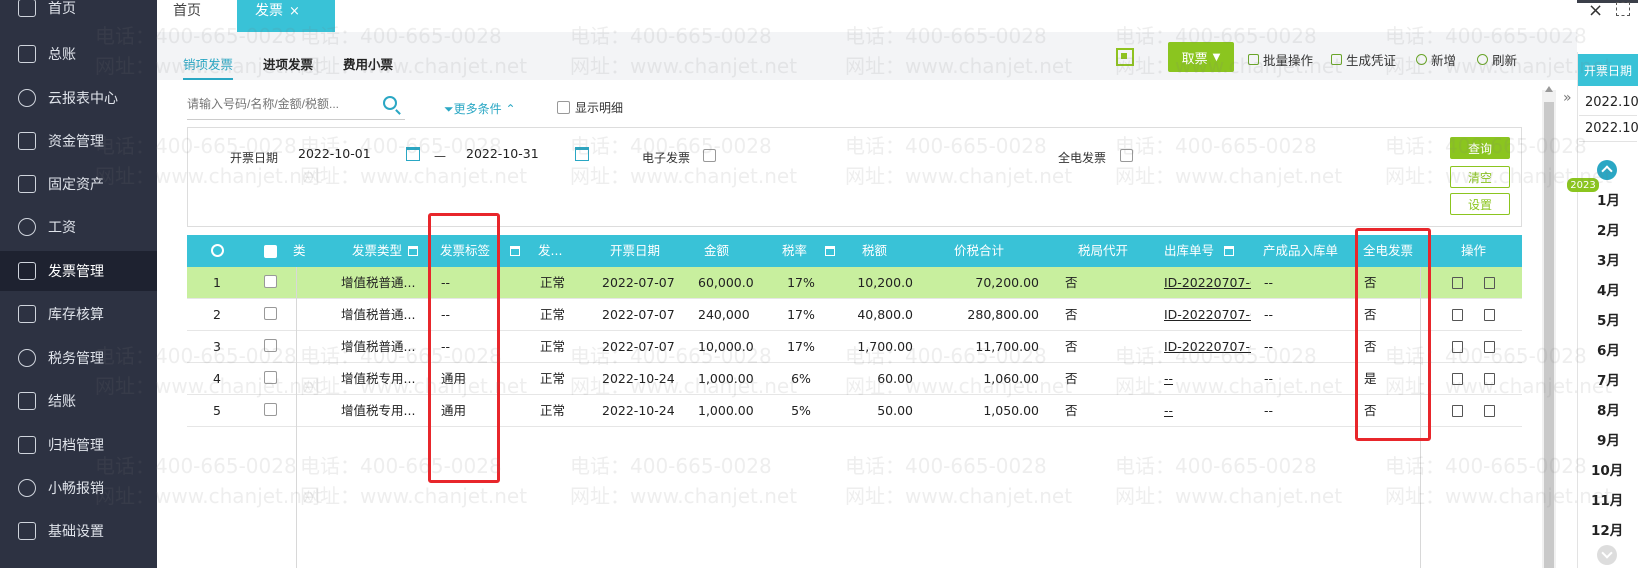  I want to click on sidebar-item: 首页, so click(78, 14).